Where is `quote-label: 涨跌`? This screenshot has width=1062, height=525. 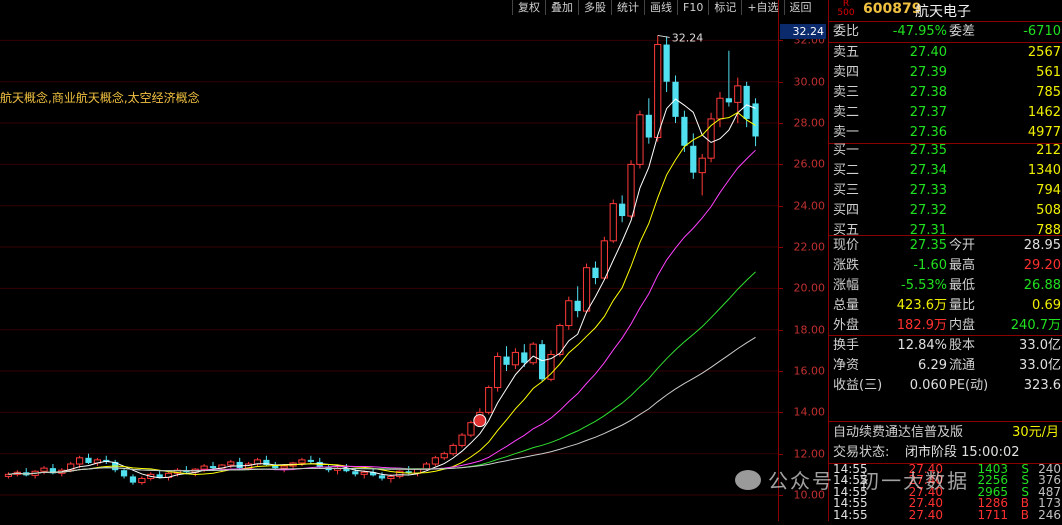 quote-label: 涨跌 is located at coordinates (846, 265).